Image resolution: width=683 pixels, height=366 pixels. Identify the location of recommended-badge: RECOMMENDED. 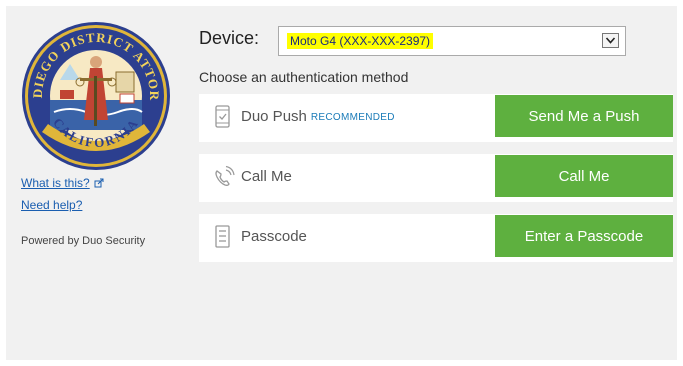
(352, 117).